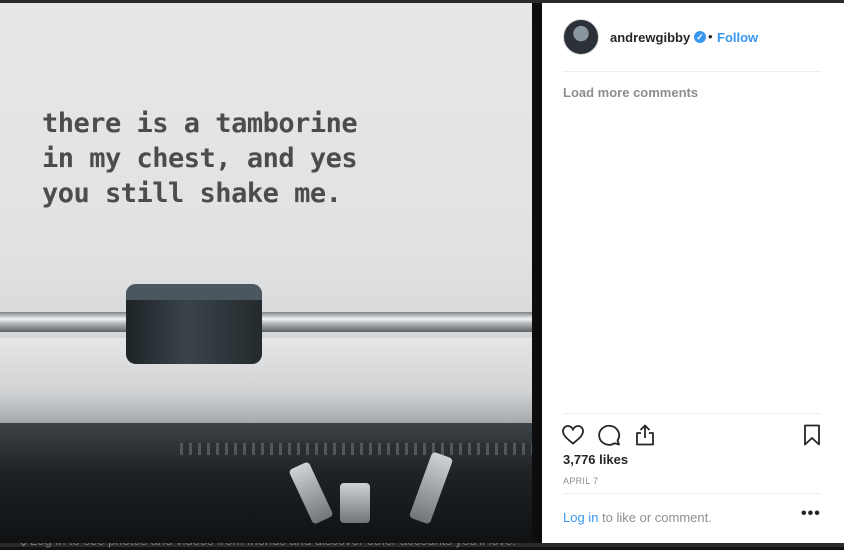 The image size is (844, 550). I want to click on bookmark-icon, so click(812, 435).